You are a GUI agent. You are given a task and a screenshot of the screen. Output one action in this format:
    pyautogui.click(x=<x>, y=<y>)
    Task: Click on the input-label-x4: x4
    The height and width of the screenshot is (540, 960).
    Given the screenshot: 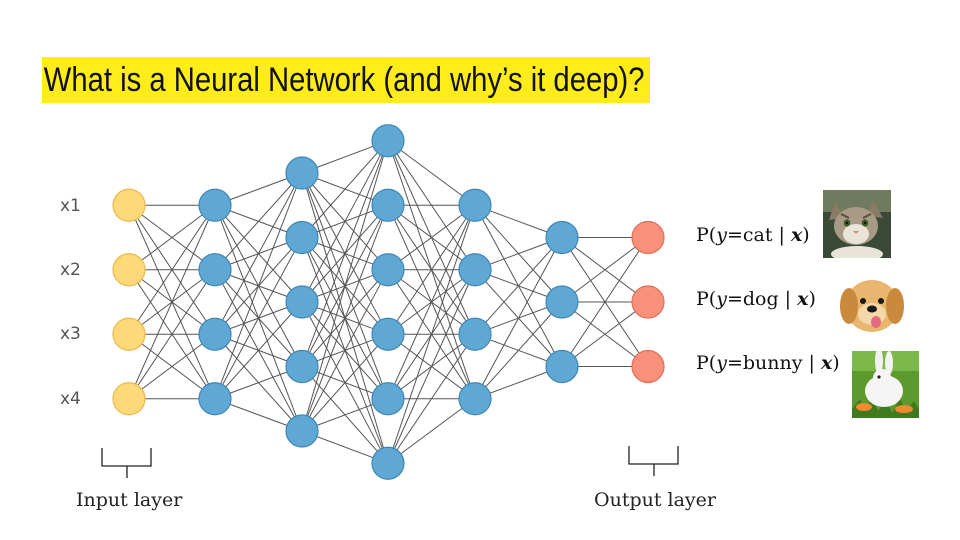 What is the action you would take?
    pyautogui.click(x=70, y=399)
    